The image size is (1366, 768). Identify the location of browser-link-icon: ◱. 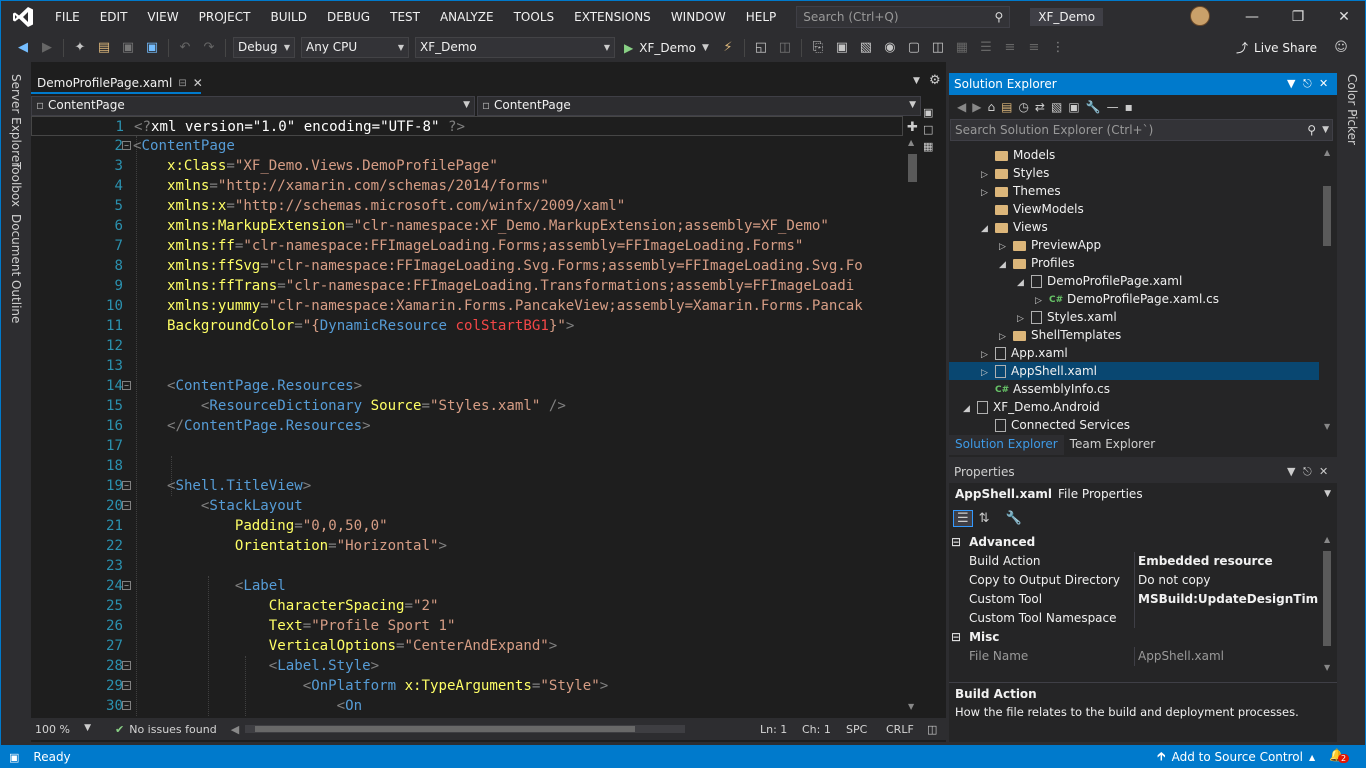
(761, 48).